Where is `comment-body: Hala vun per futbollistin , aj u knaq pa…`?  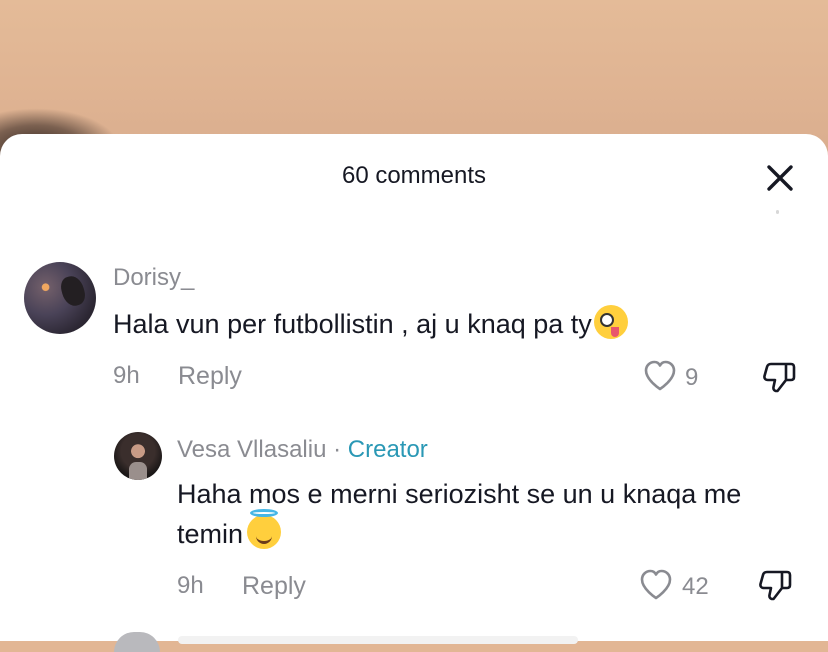
comment-body: Hala vun per futbollistin , aj u knaq pa… is located at coordinates (352, 324).